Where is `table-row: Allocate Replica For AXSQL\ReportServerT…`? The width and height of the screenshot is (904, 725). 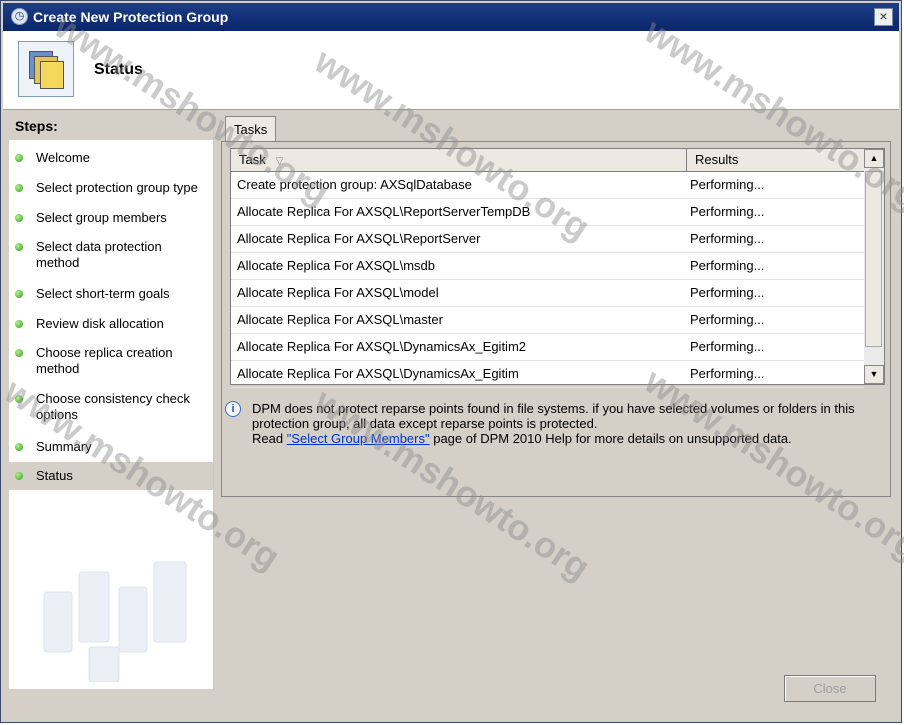
table-row: Allocate Replica For AXSQL\ReportServerT… is located at coordinates (547, 212).